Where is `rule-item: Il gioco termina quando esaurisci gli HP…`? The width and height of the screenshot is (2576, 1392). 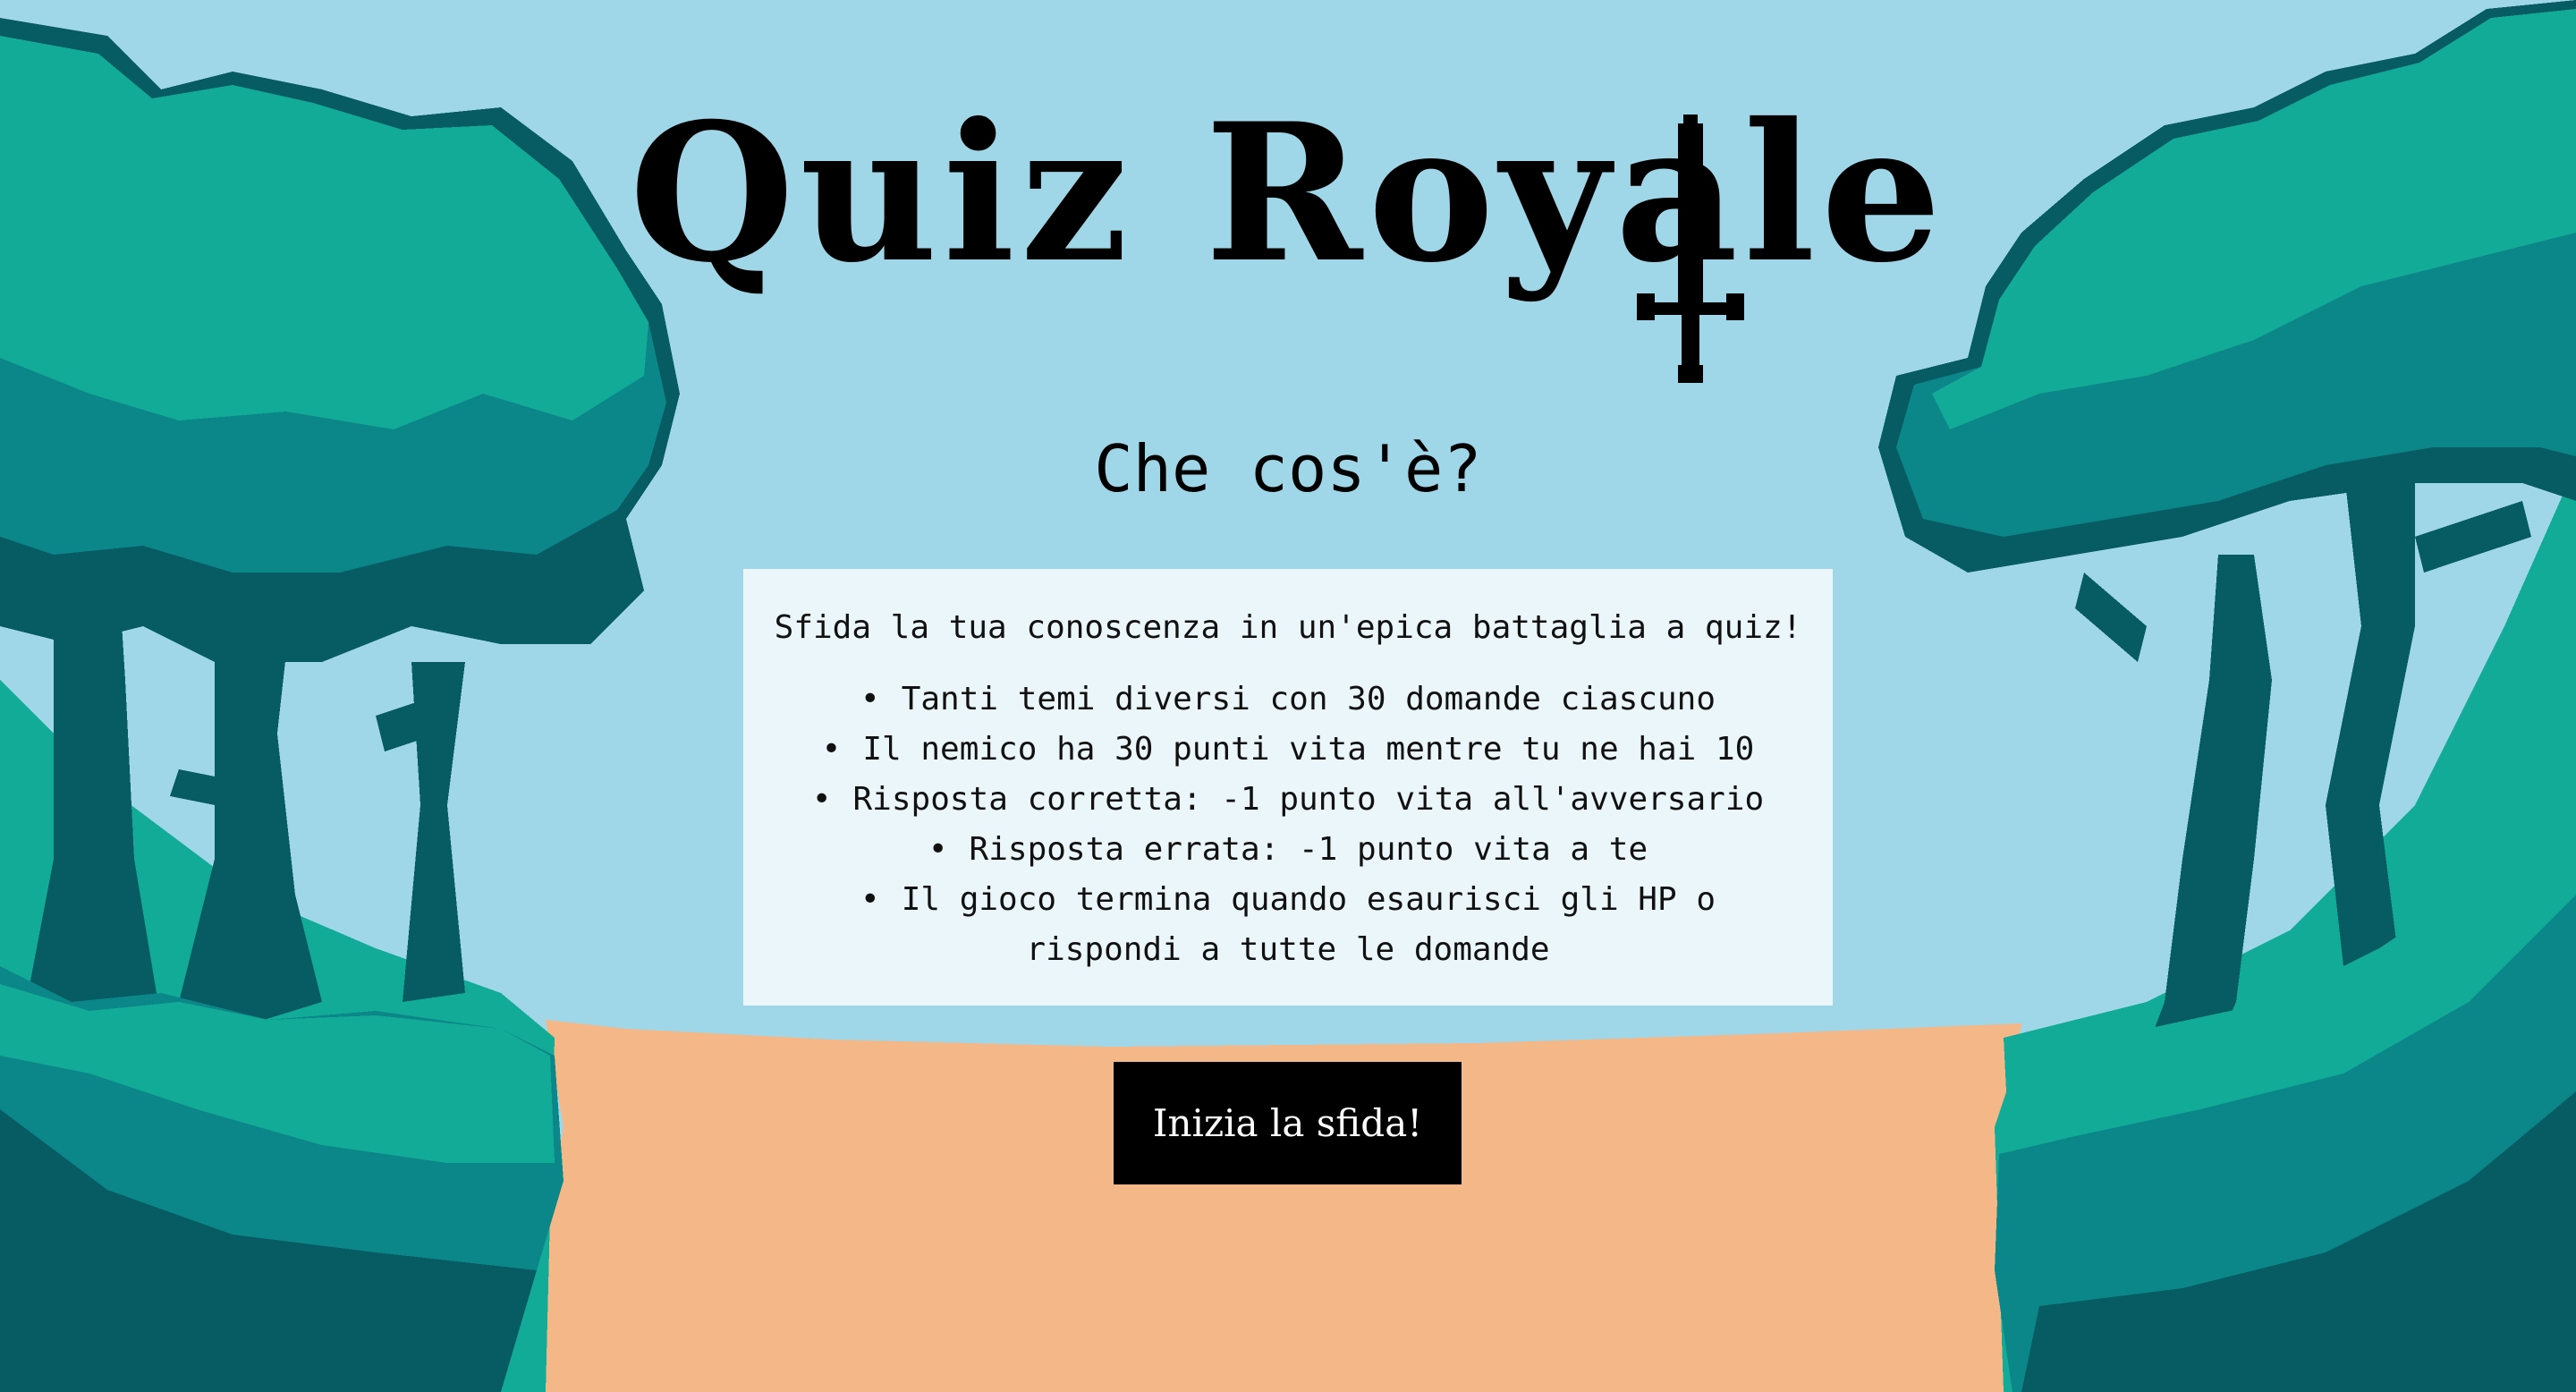 rule-item: Il gioco termina quando esaurisci gli HP… is located at coordinates (1288, 925).